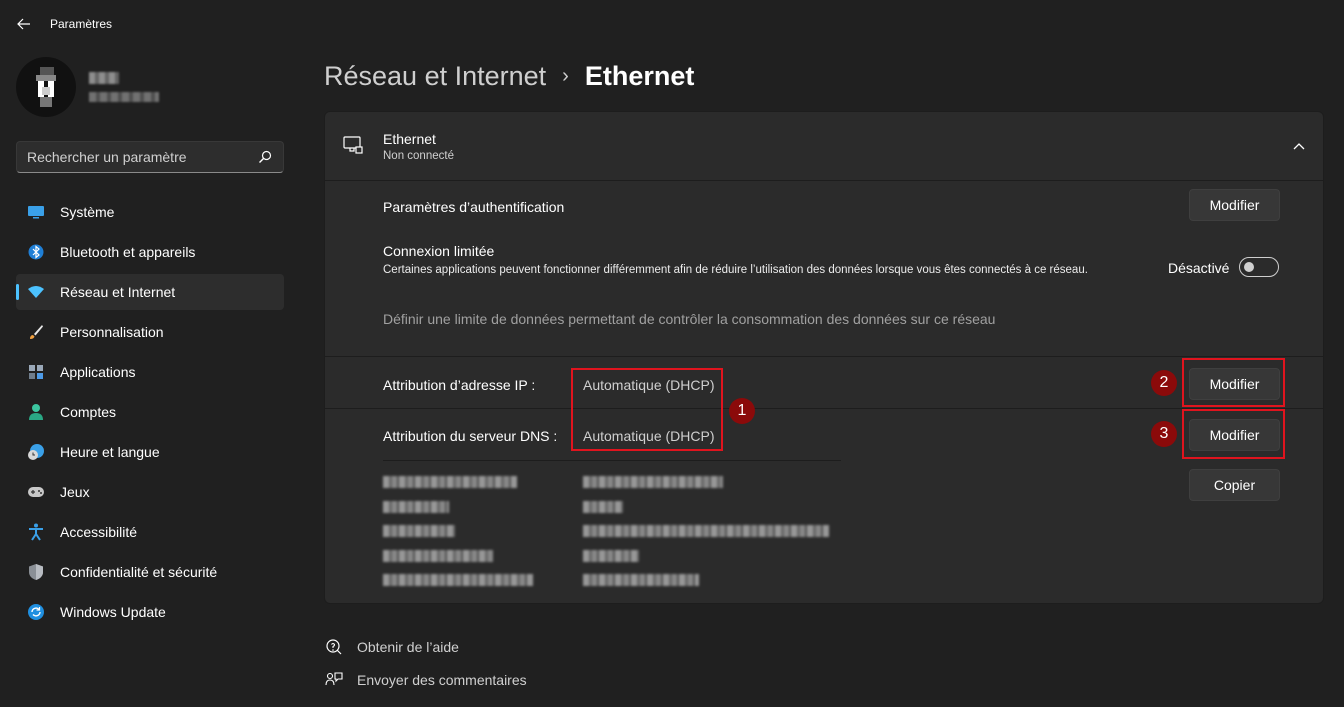 The width and height of the screenshot is (1344, 707). I want to click on feedback-link: Envoyer des commentaires, so click(425, 680).